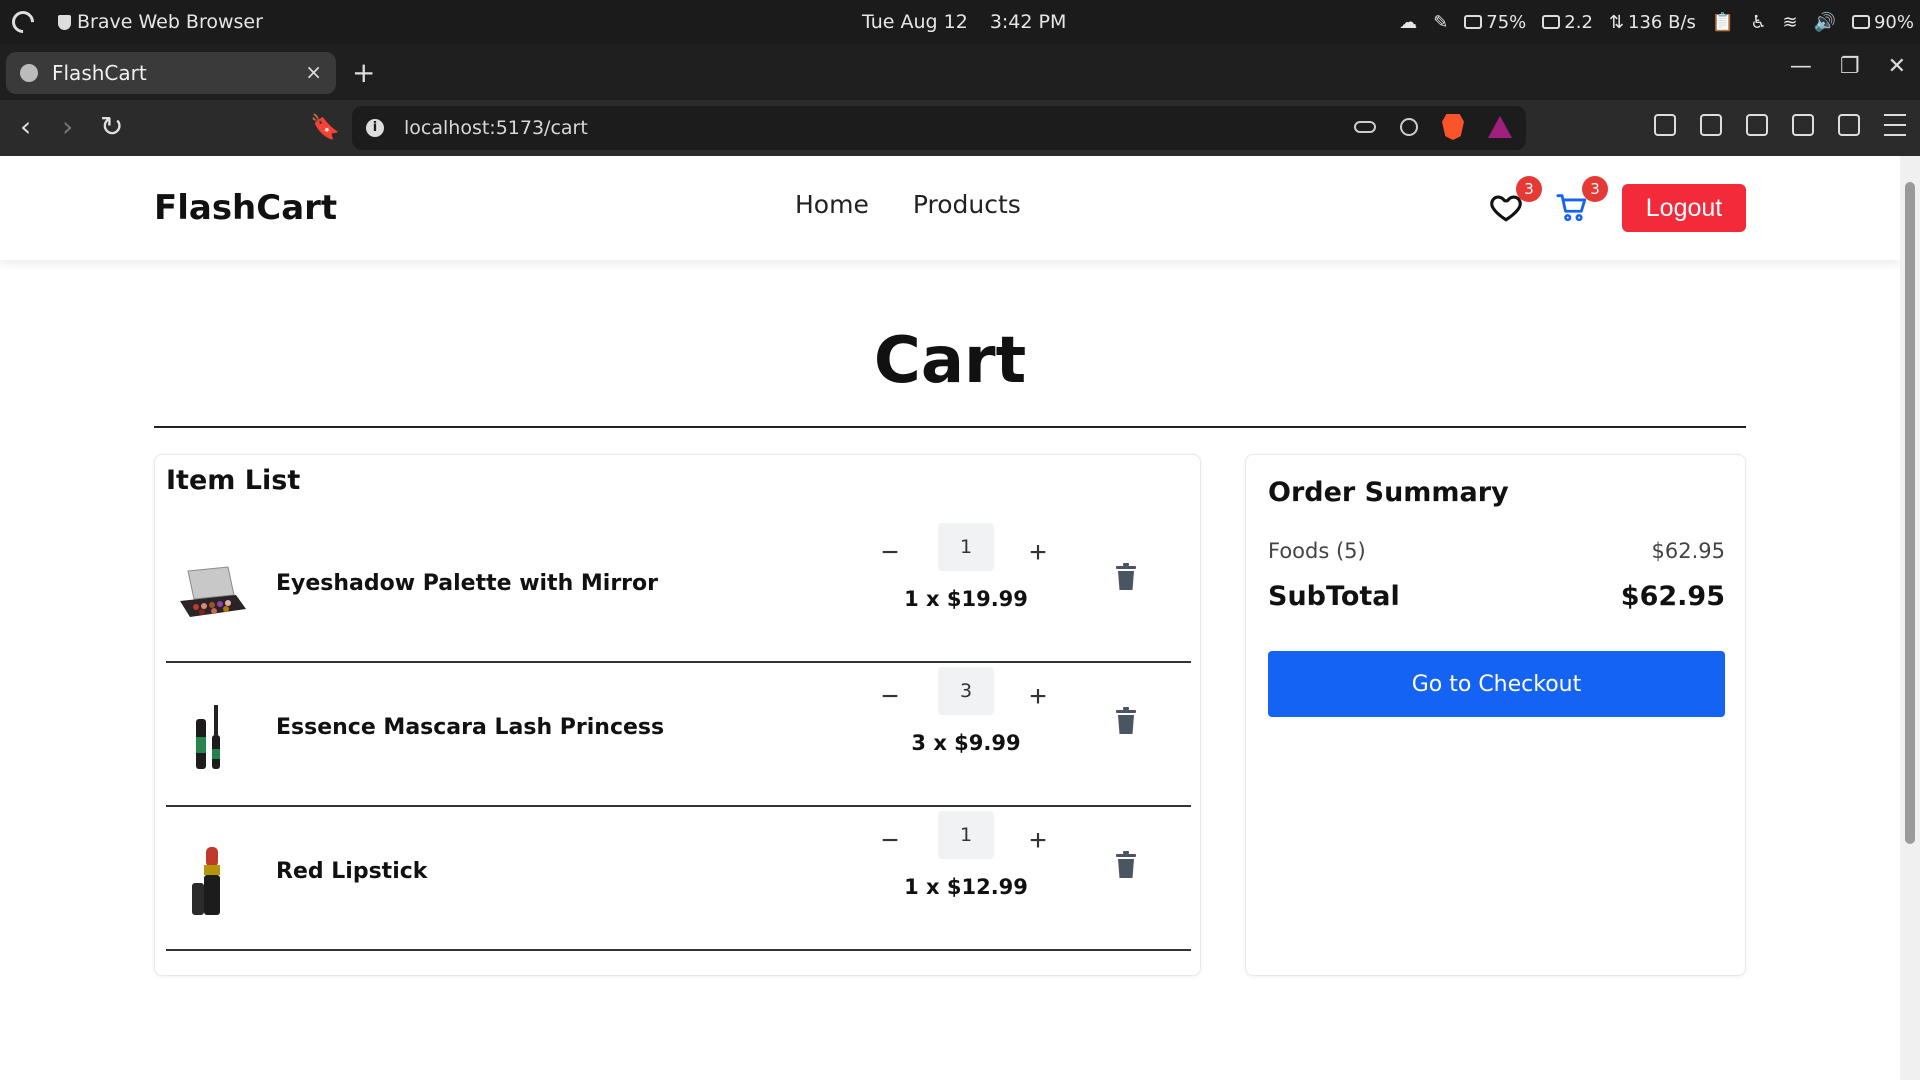 The height and width of the screenshot is (1080, 1920). I want to click on reload-icon: ↻, so click(111, 127).